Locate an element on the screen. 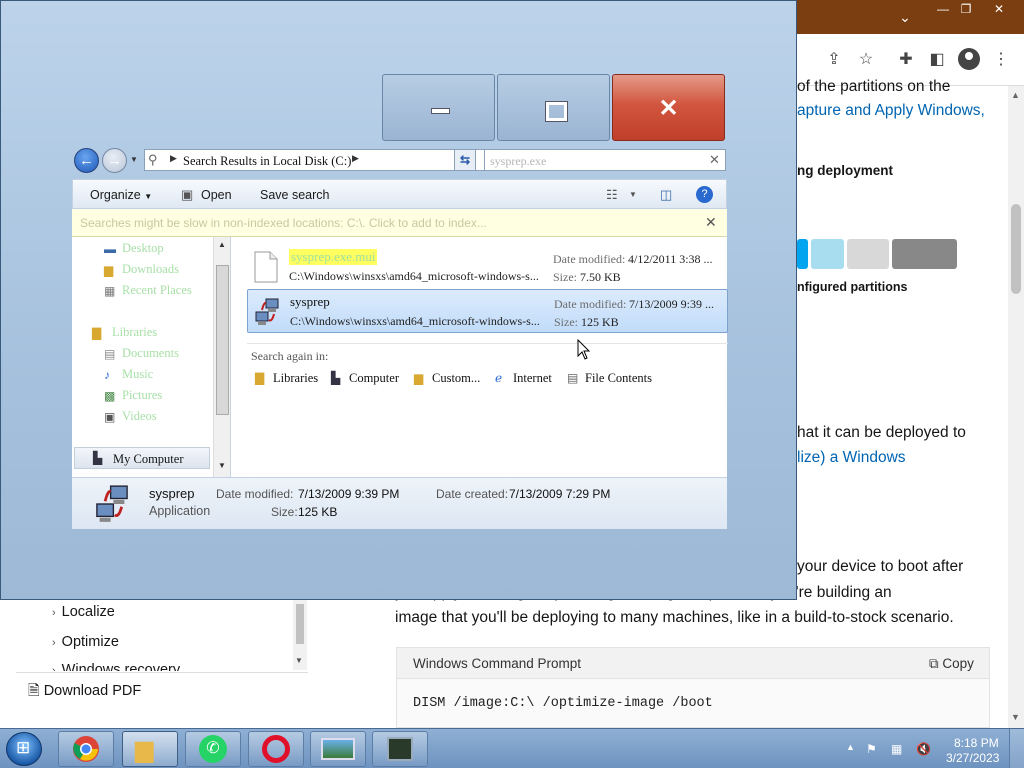 Image resolution: width=1024 pixels, height=768 pixels. nav-item-desktop: Desktop is located at coordinates (143, 248).